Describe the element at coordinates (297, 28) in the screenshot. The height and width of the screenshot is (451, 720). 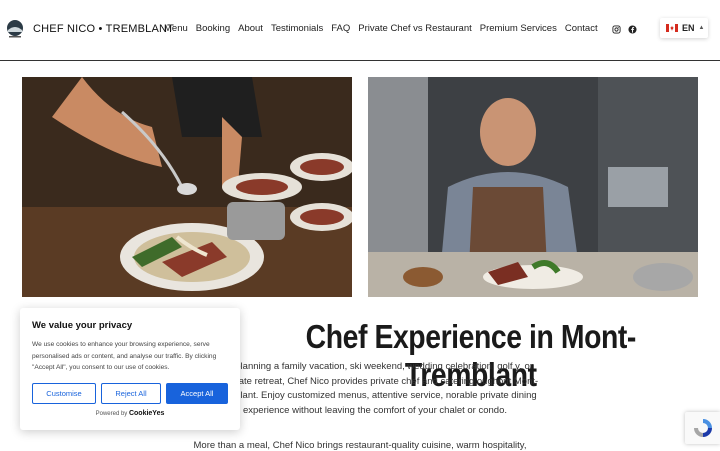
I see `nav-testimonials: Testimonials` at that location.